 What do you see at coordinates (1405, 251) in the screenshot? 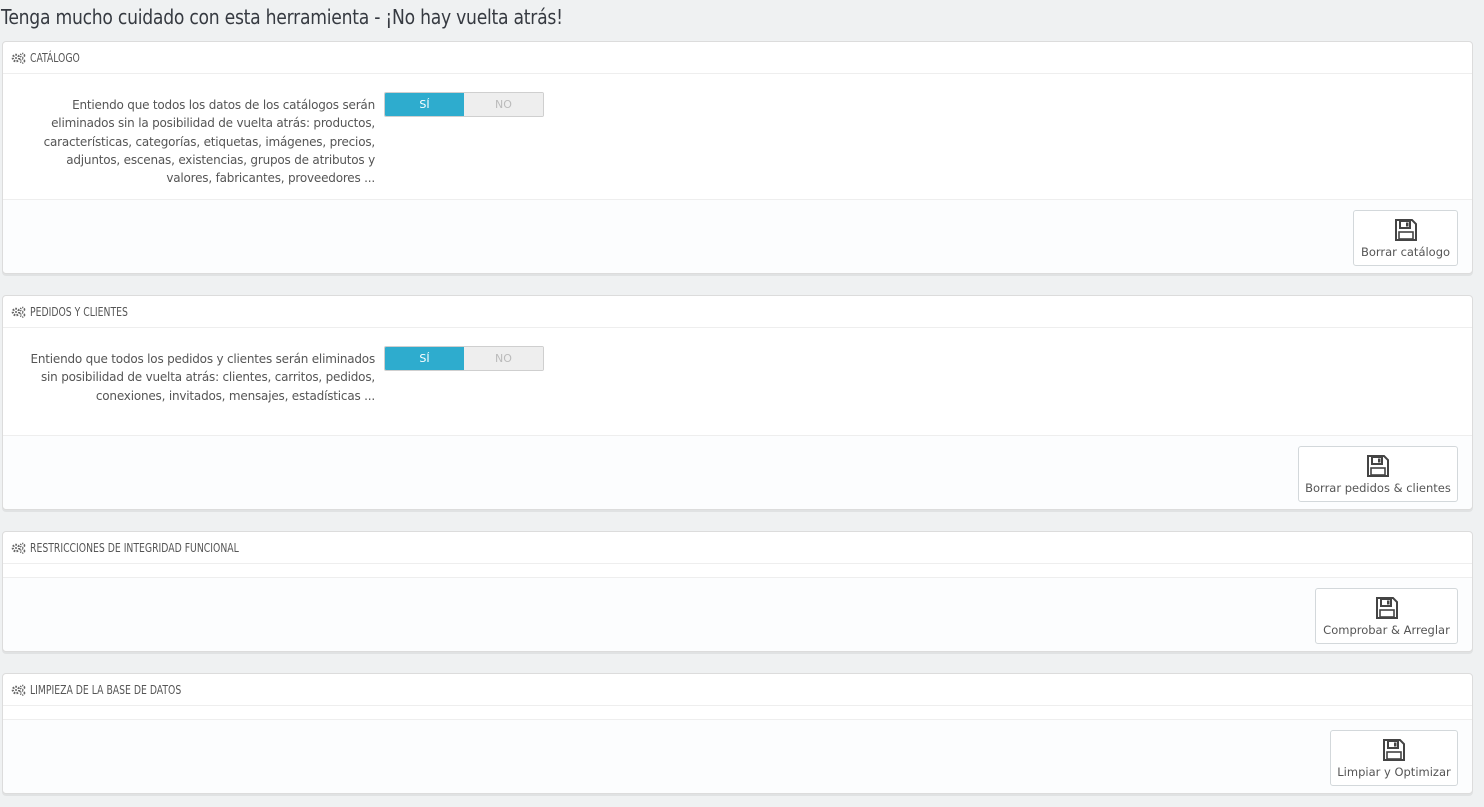
I see `button-label: Borrar catálogo` at bounding box center [1405, 251].